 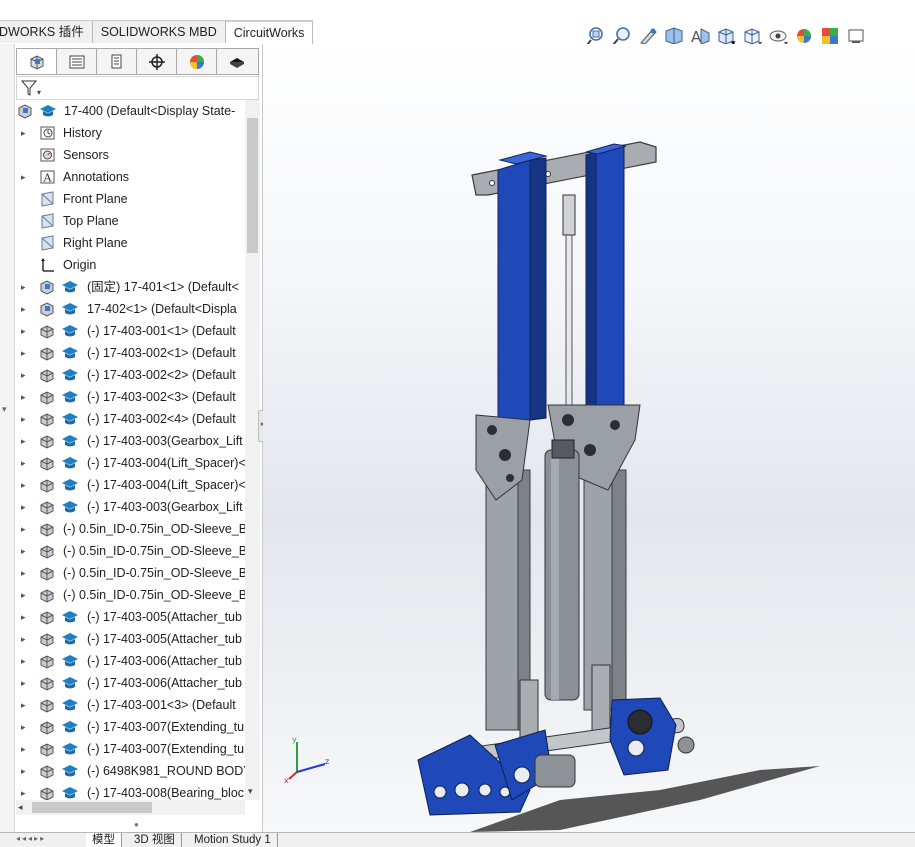 What do you see at coordinates (130, 309) in the screenshot?
I see `tree-item: ▸ 17-402<1> (Default<Displa` at bounding box center [130, 309].